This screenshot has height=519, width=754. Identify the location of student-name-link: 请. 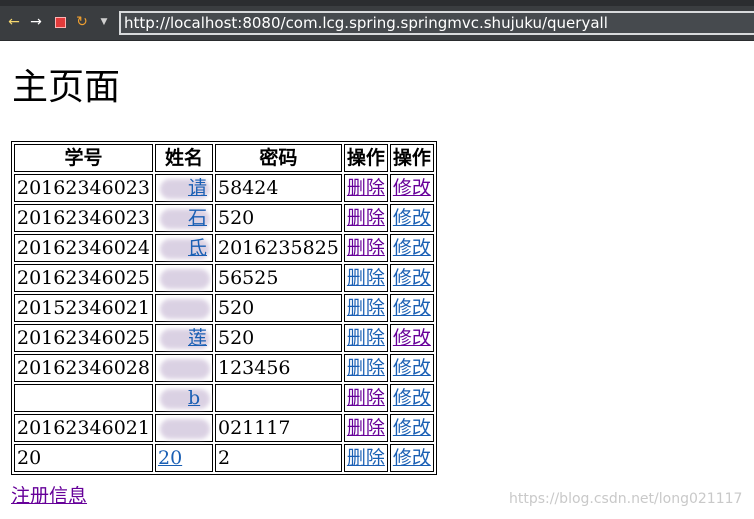
(184, 188).